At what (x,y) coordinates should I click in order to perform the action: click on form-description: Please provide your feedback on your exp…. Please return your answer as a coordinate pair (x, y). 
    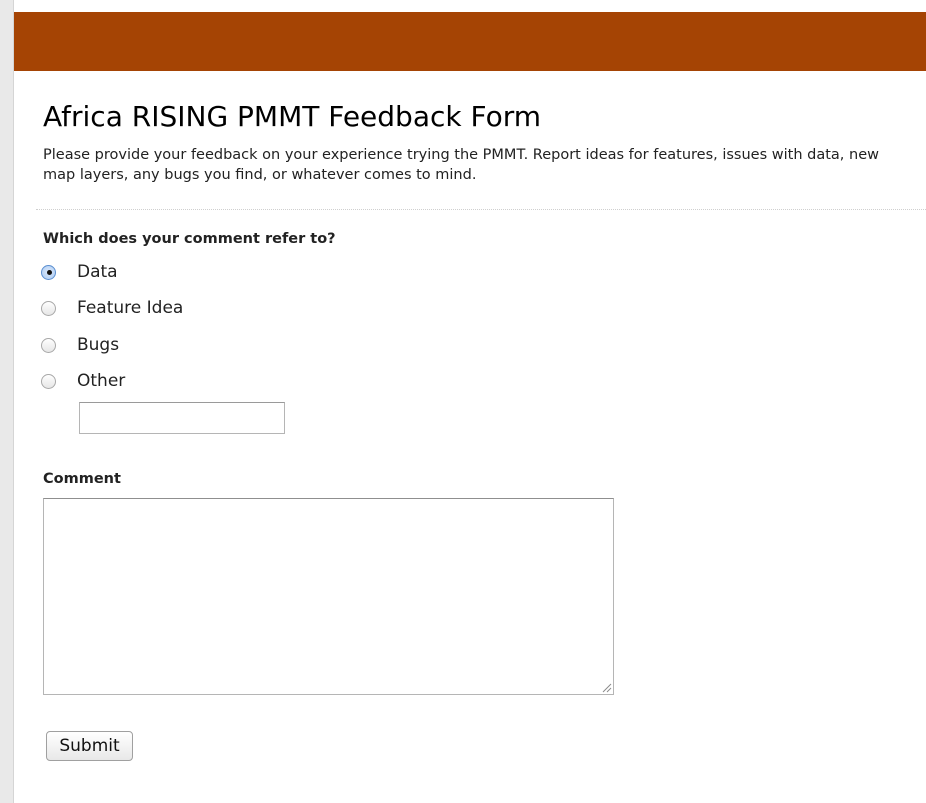
    Looking at the image, I should click on (461, 165).